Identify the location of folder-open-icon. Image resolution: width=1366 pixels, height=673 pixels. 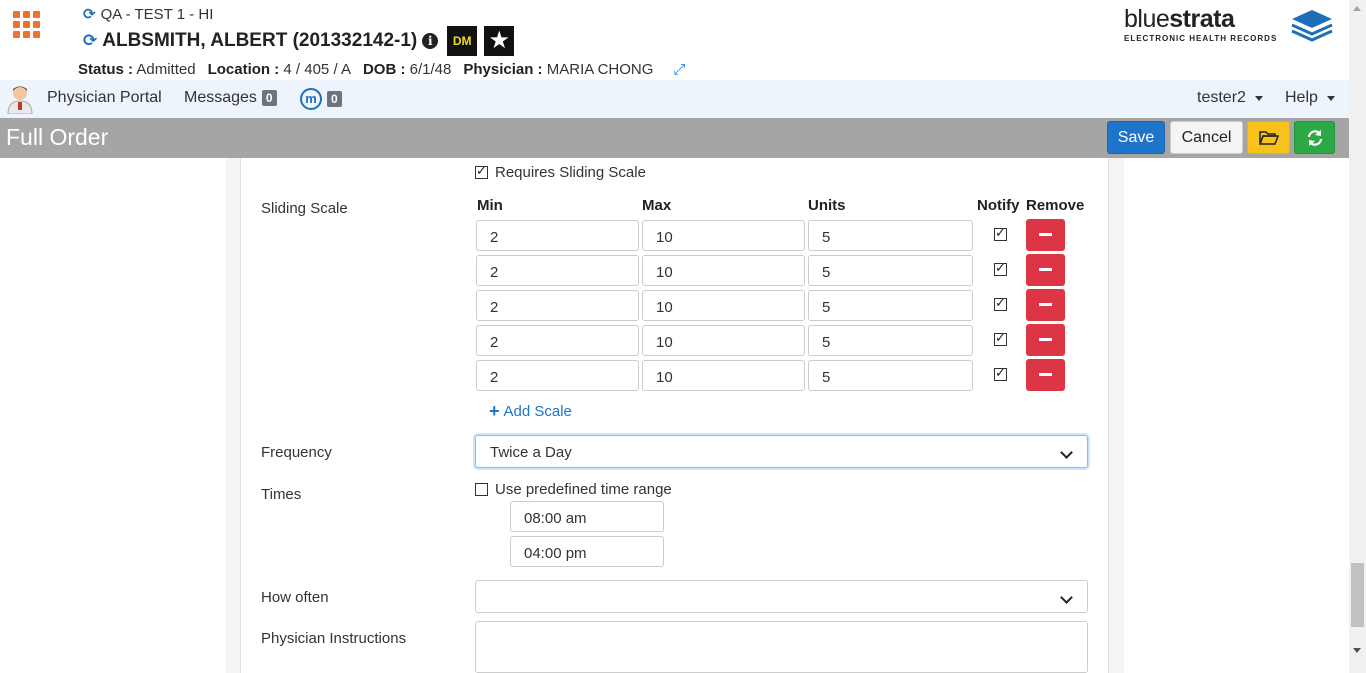
(1268, 138).